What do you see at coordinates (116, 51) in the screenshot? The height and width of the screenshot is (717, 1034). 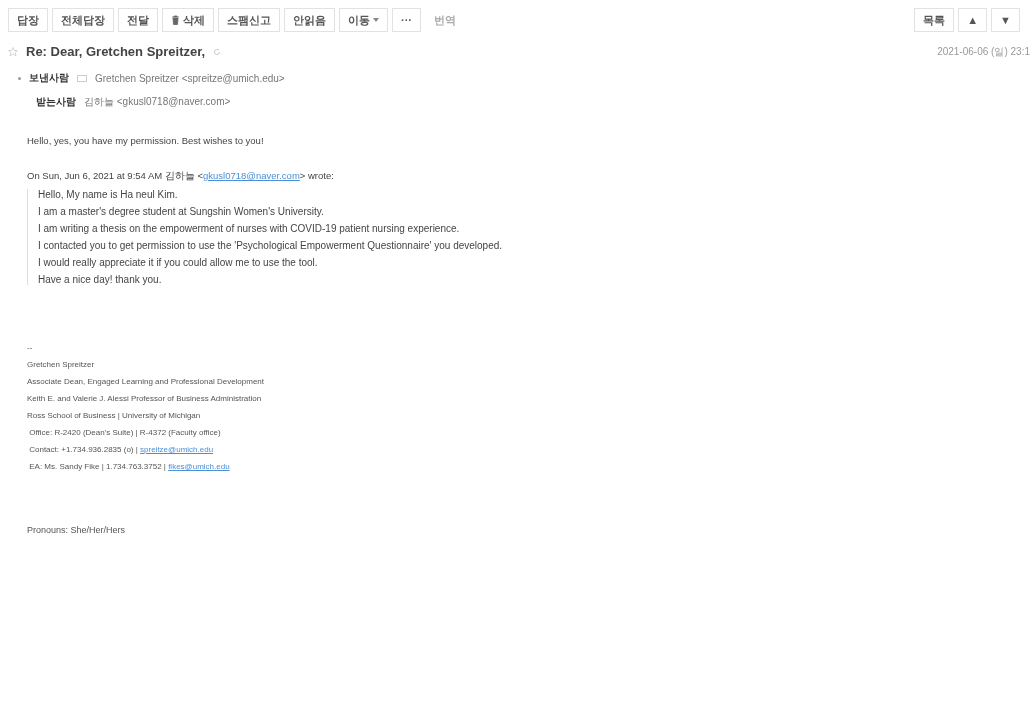 I see `email-subject: Re: Dear, Gretchen Spreitzer,` at bounding box center [116, 51].